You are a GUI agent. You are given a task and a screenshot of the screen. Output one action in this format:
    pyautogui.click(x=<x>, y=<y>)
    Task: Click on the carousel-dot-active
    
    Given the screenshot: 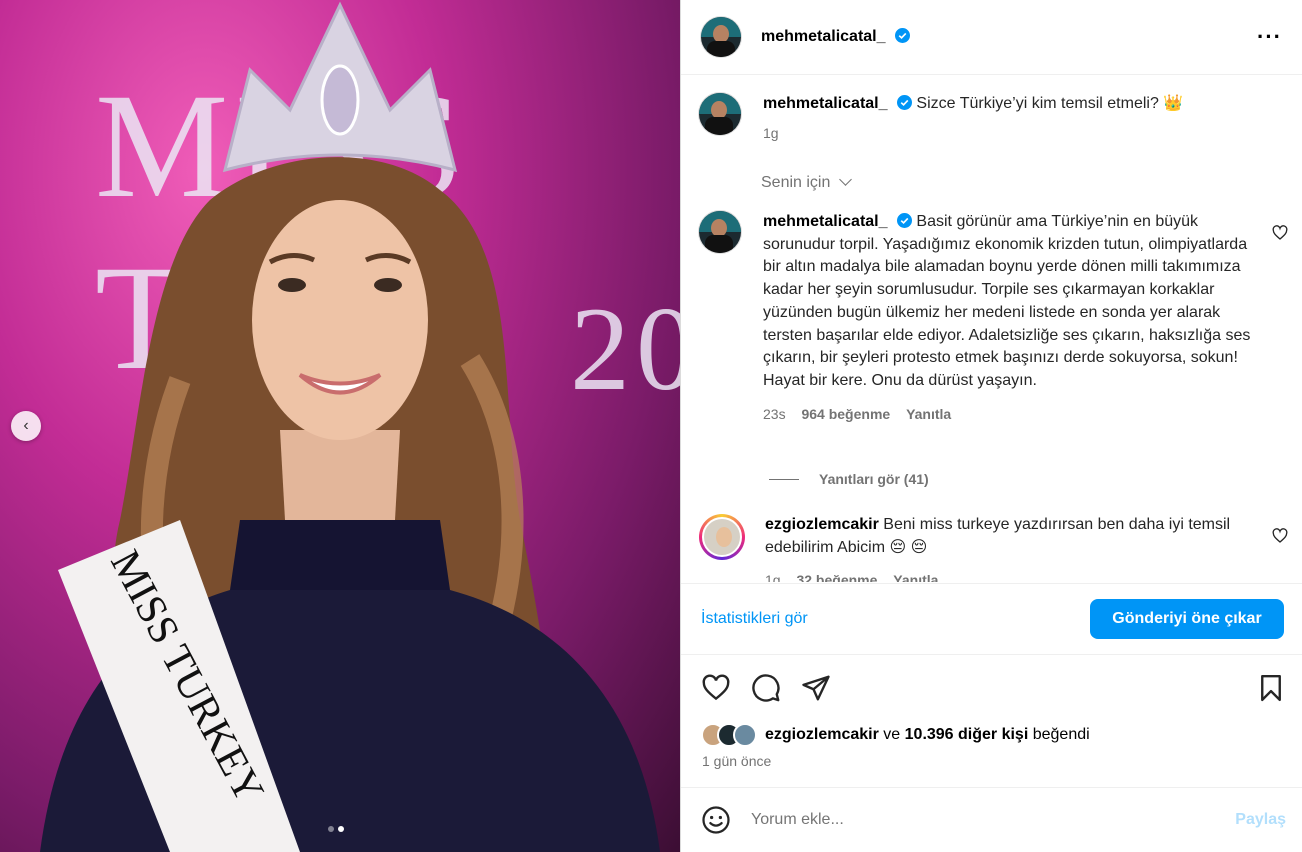 What is the action you would take?
    pyautogui.click(x=341, y=829)
    